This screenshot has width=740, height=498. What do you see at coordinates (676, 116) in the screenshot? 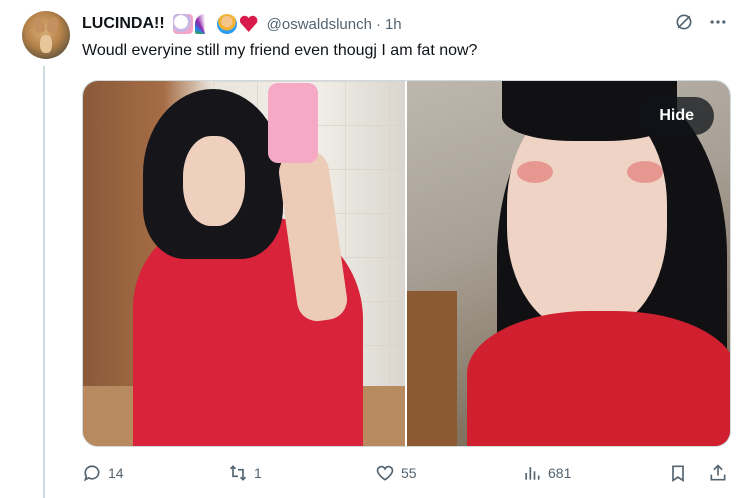
I see `hide-media-button: Hide` at bounding box center [676, 116].